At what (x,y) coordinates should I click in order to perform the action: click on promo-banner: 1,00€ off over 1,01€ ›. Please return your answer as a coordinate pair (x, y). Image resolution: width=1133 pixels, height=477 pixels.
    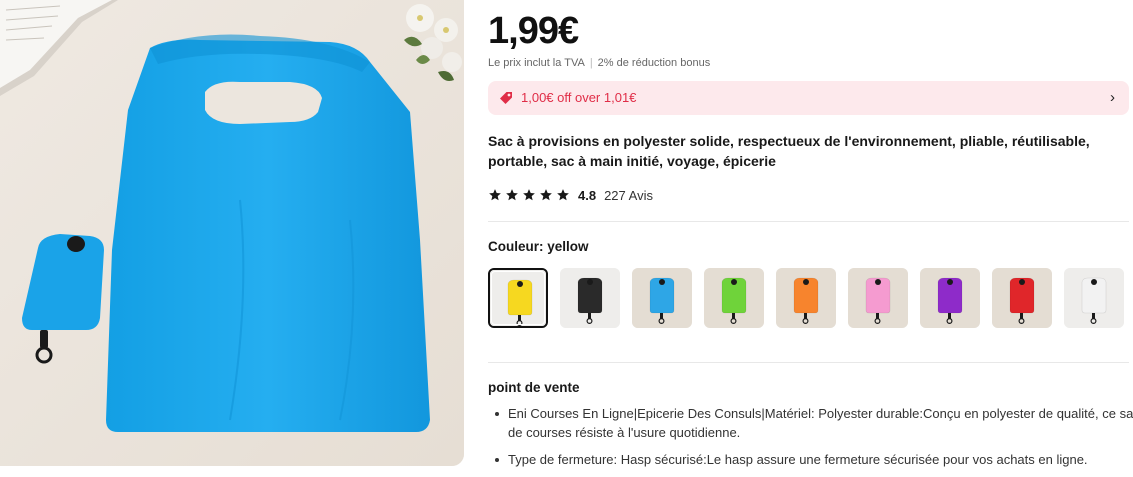
    Looking at the image, I should click on (808, 98).